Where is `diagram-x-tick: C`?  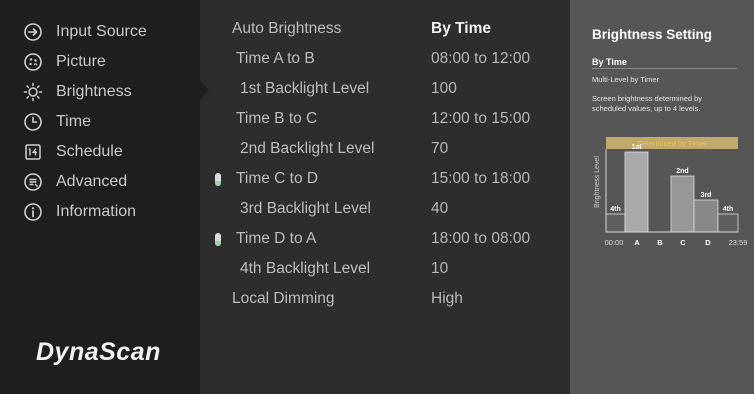
diagram-x-tick: C is located at coordinates (683, 242).